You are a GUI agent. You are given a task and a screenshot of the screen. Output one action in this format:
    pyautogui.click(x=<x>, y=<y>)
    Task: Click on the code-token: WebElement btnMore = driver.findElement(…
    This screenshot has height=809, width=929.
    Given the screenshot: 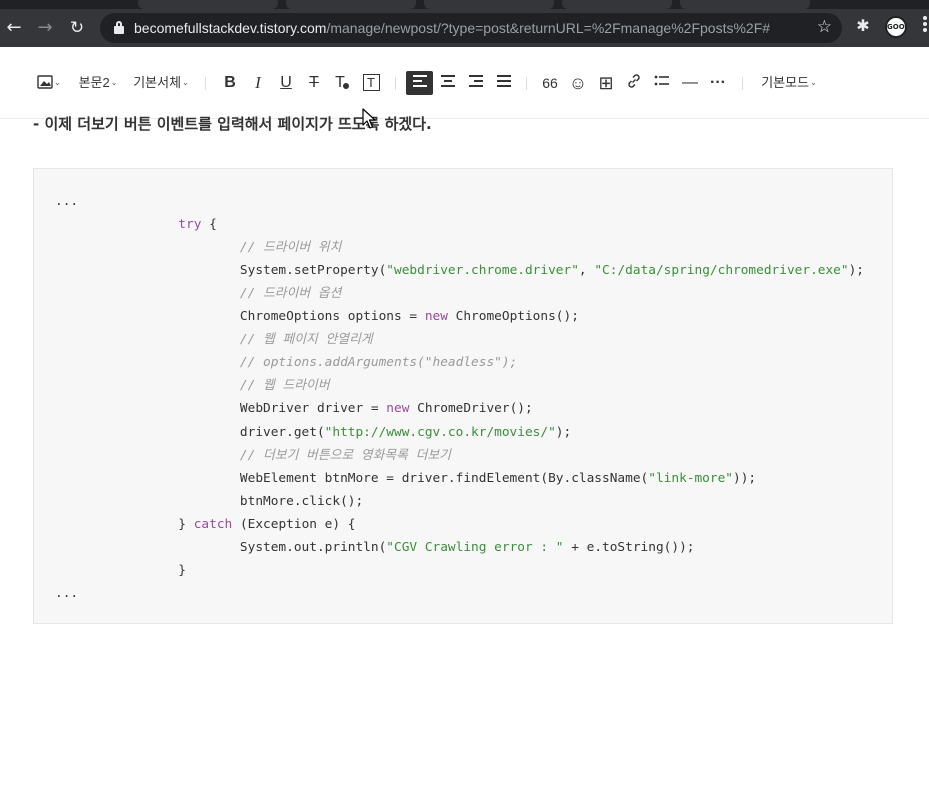 What is the action you would take?
    pyautogui.click(x=444, y=478)
    